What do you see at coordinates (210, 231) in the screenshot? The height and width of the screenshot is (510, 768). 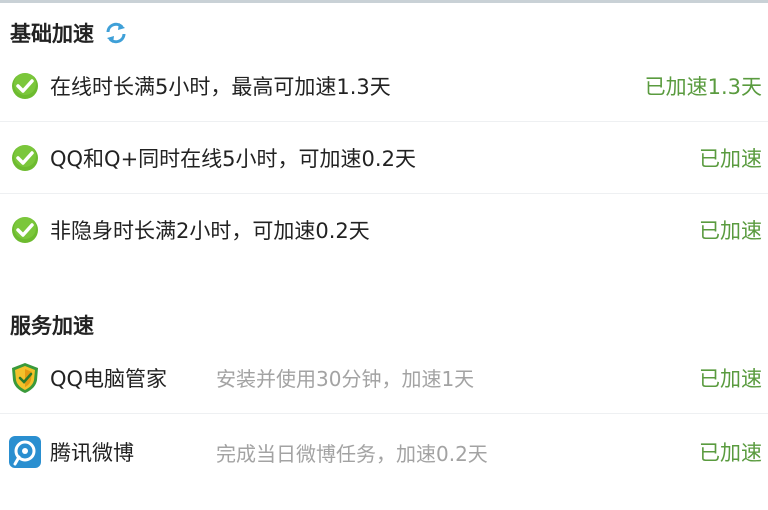 I see `basic-item-text: 非隐身时长满2小时，可加速0.2天` at bounding box center [210, 231].